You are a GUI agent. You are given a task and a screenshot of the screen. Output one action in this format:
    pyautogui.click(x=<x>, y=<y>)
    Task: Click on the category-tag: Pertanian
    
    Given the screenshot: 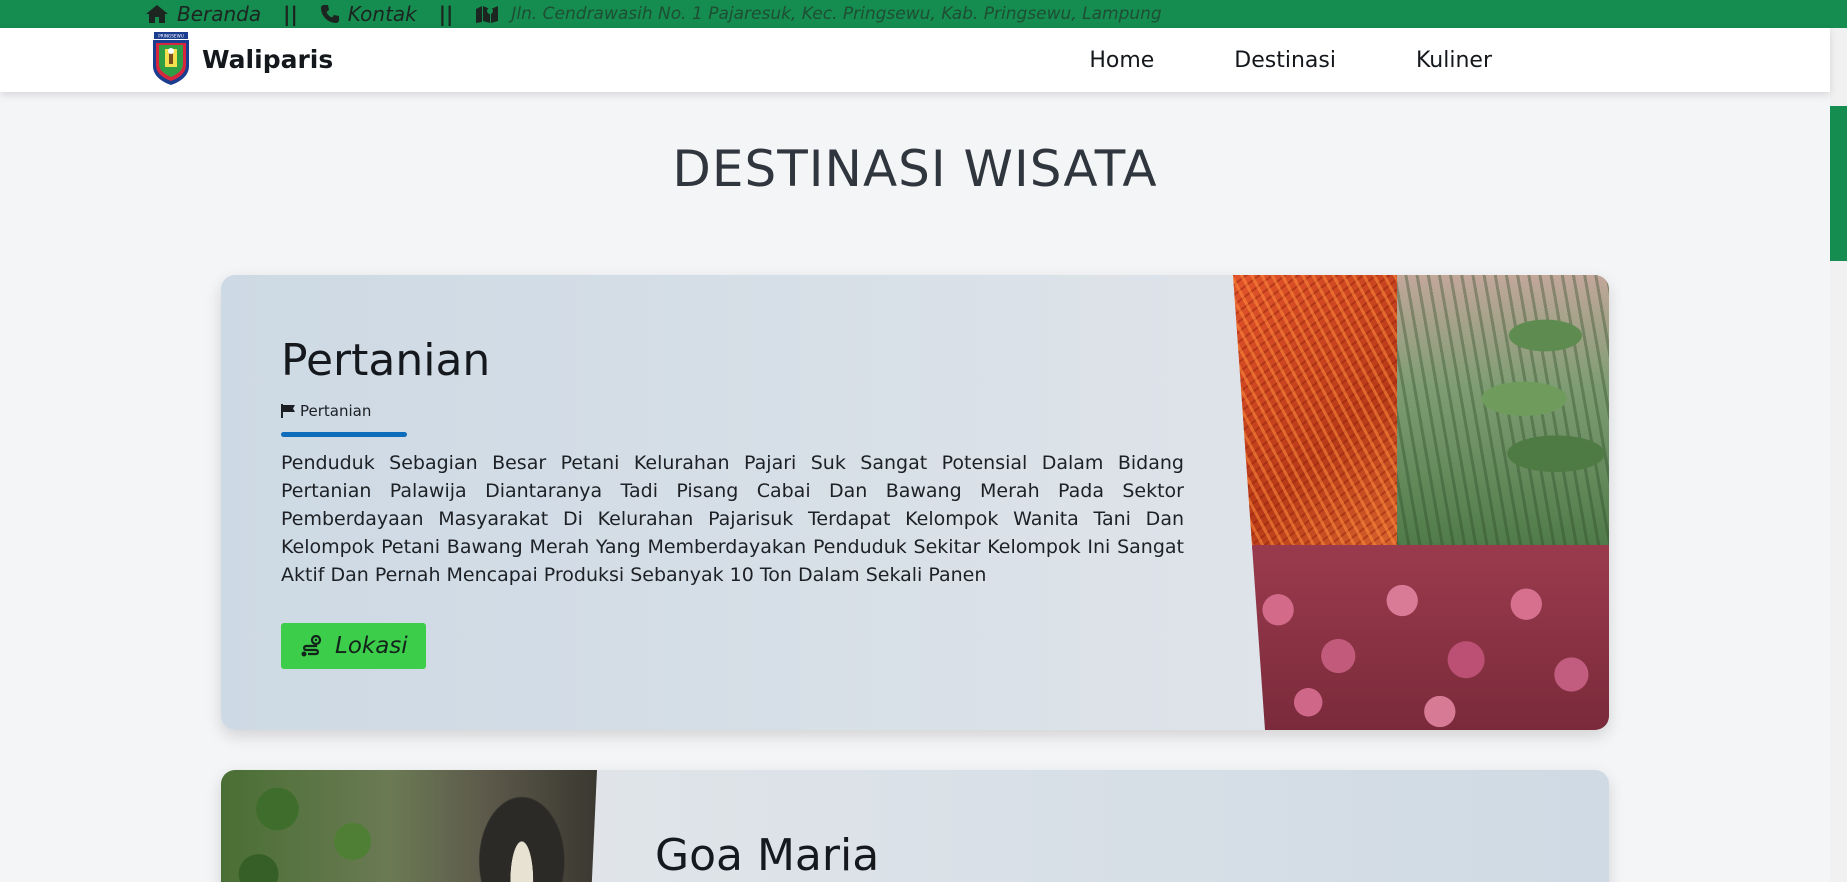 What is the action you would take?
    pyautogui.click(x=732, y=411)
    